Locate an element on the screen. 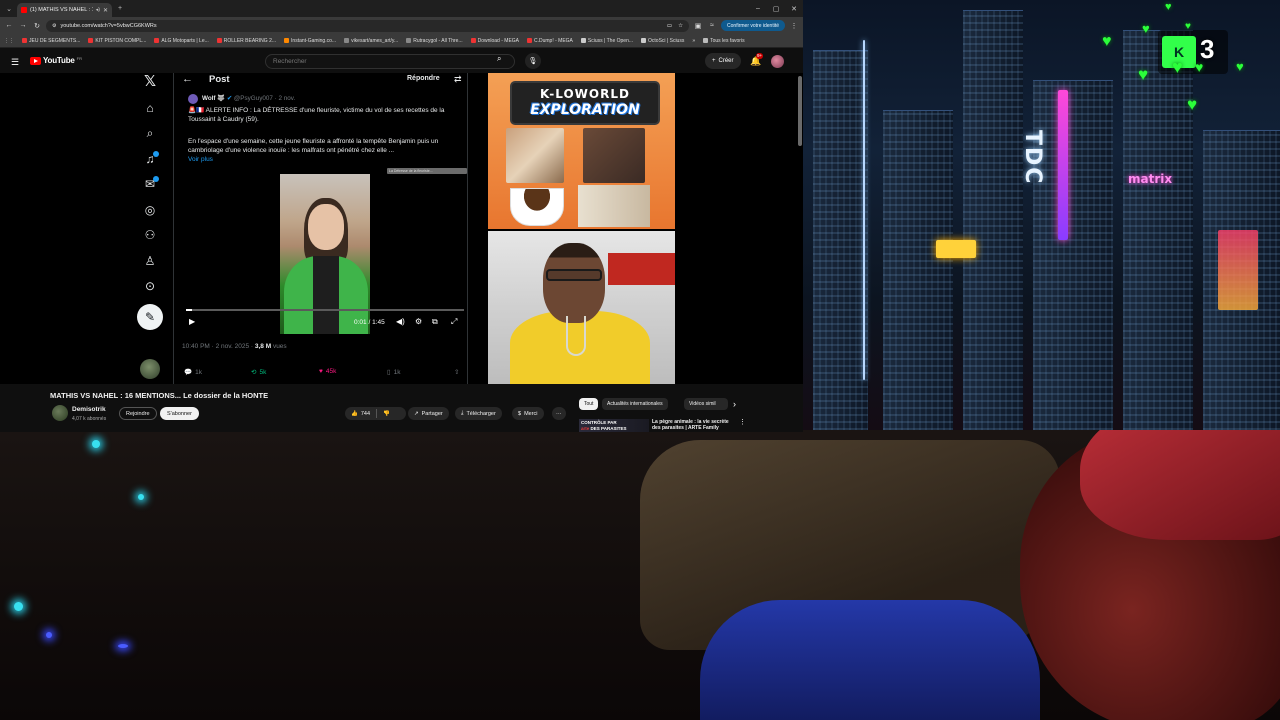 This screenshot has width=1280, height=720. thumbs-up-icon: 👍 is located at coordinates (354, 414).